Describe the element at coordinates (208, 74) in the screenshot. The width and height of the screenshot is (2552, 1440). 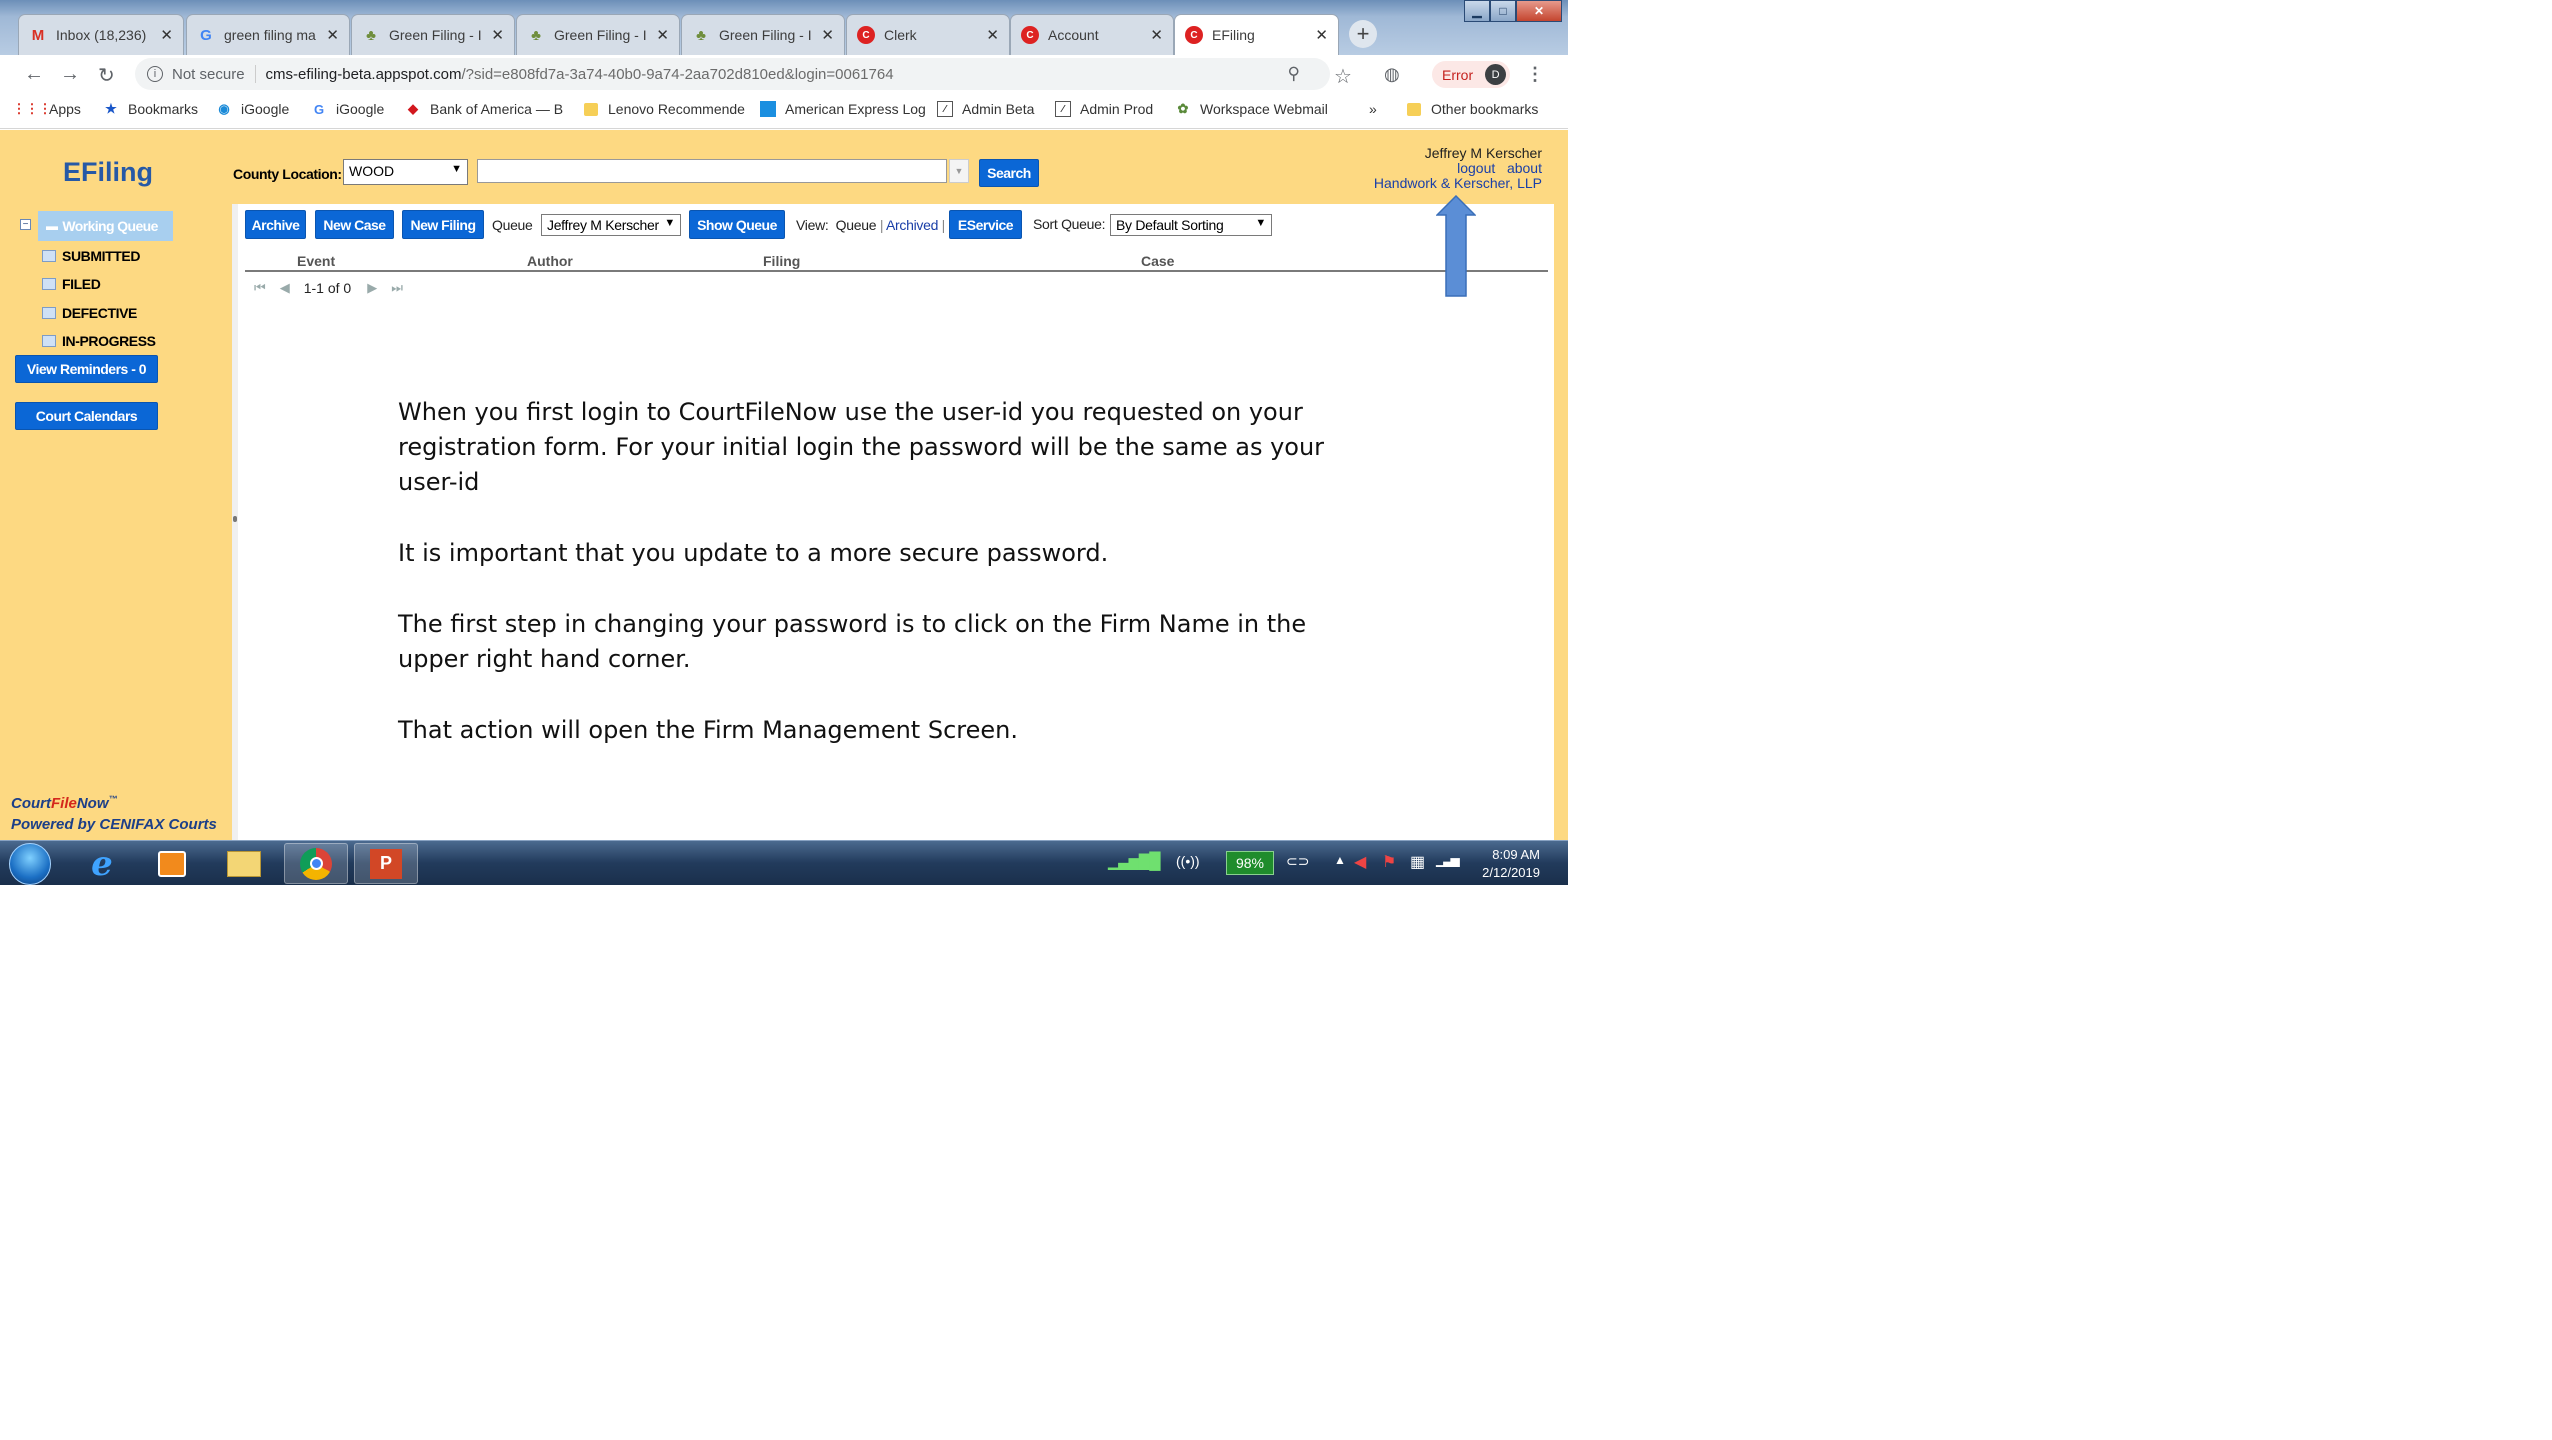
I see `security-status: Not secure` at that location.